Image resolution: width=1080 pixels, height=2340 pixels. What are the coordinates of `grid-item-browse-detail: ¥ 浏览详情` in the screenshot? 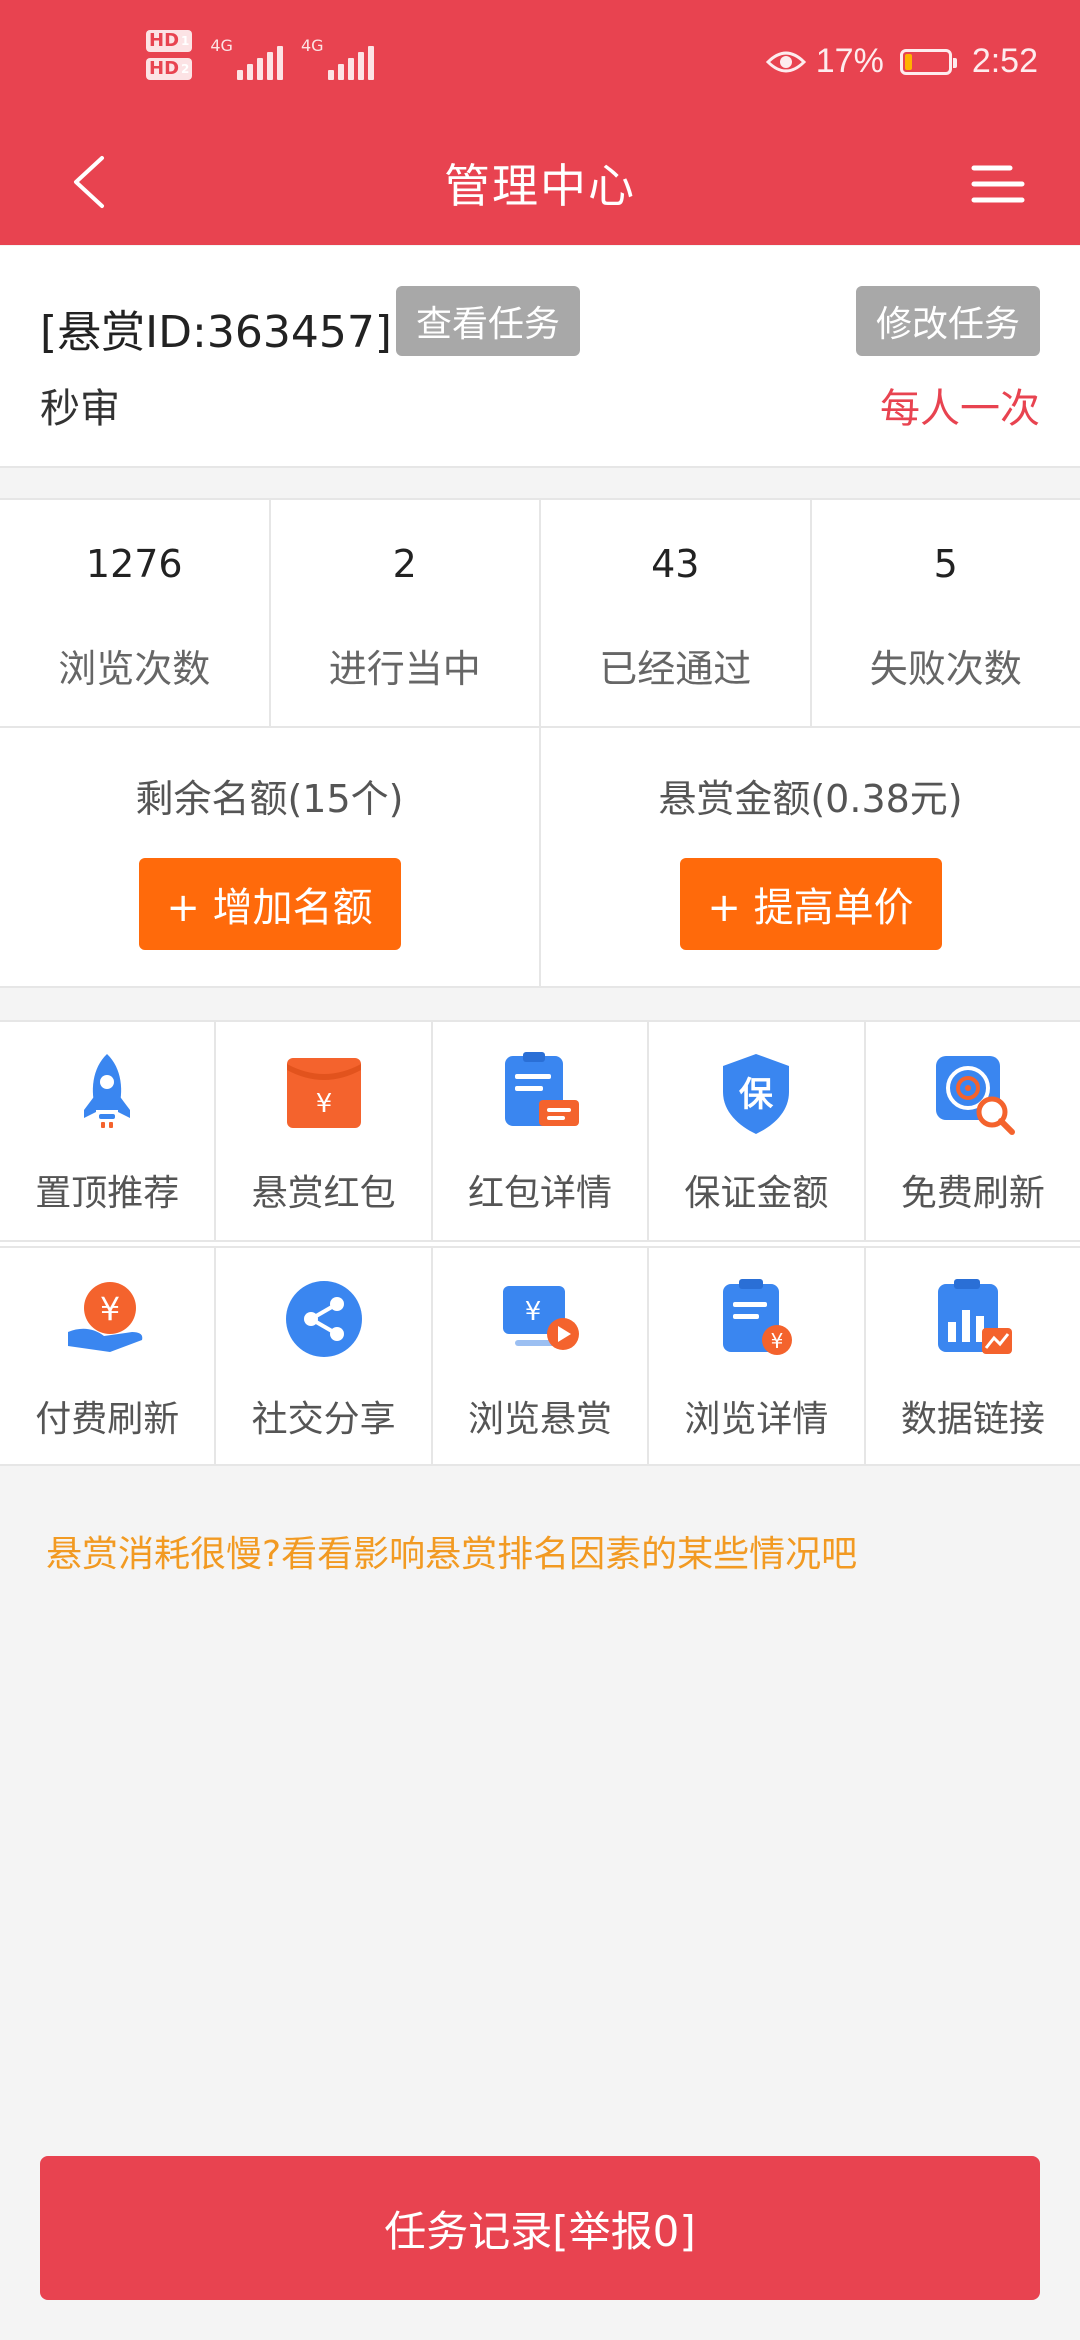 It's located at (757, 1356).